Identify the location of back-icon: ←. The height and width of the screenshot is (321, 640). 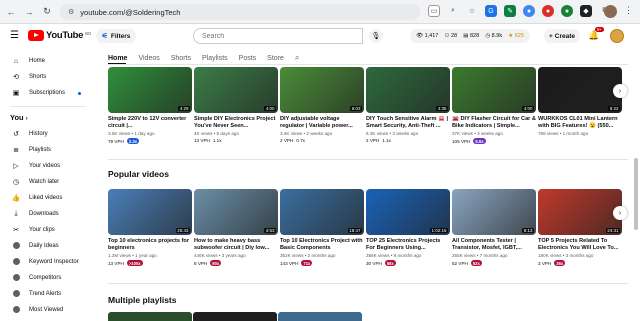
(11, 12).